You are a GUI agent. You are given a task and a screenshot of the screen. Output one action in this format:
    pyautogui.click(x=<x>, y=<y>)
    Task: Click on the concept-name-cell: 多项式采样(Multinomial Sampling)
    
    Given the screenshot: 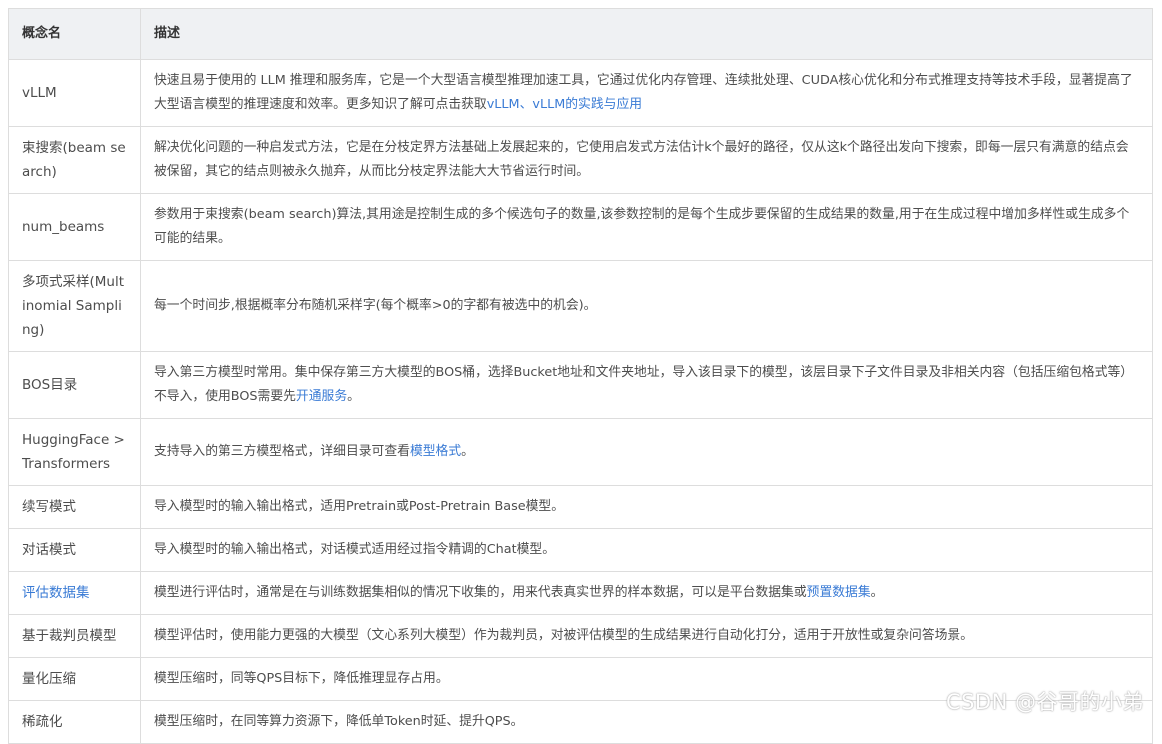 What is the action you would take?
    pyautogui.click(x=74, y=306)
    